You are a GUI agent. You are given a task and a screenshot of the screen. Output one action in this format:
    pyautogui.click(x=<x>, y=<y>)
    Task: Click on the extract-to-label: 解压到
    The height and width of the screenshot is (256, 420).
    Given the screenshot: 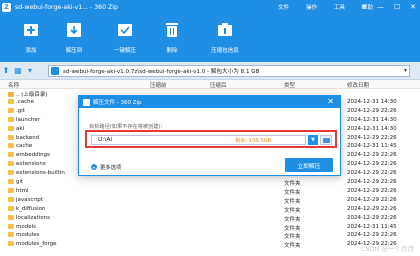 What is the action you would take?
    pyautogui.click(x=74, y=51)
    